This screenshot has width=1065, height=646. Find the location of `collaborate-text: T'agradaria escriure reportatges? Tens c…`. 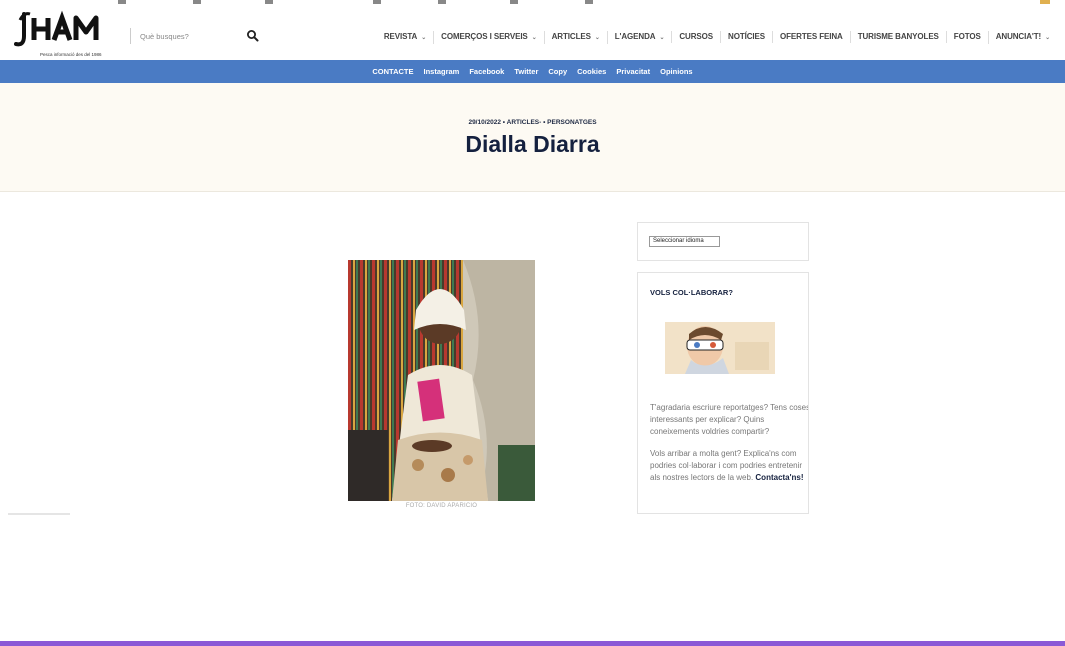

collaborate-text: T'agradaria escriure reportatges? Tens c… is located at coordinates (729, 448).